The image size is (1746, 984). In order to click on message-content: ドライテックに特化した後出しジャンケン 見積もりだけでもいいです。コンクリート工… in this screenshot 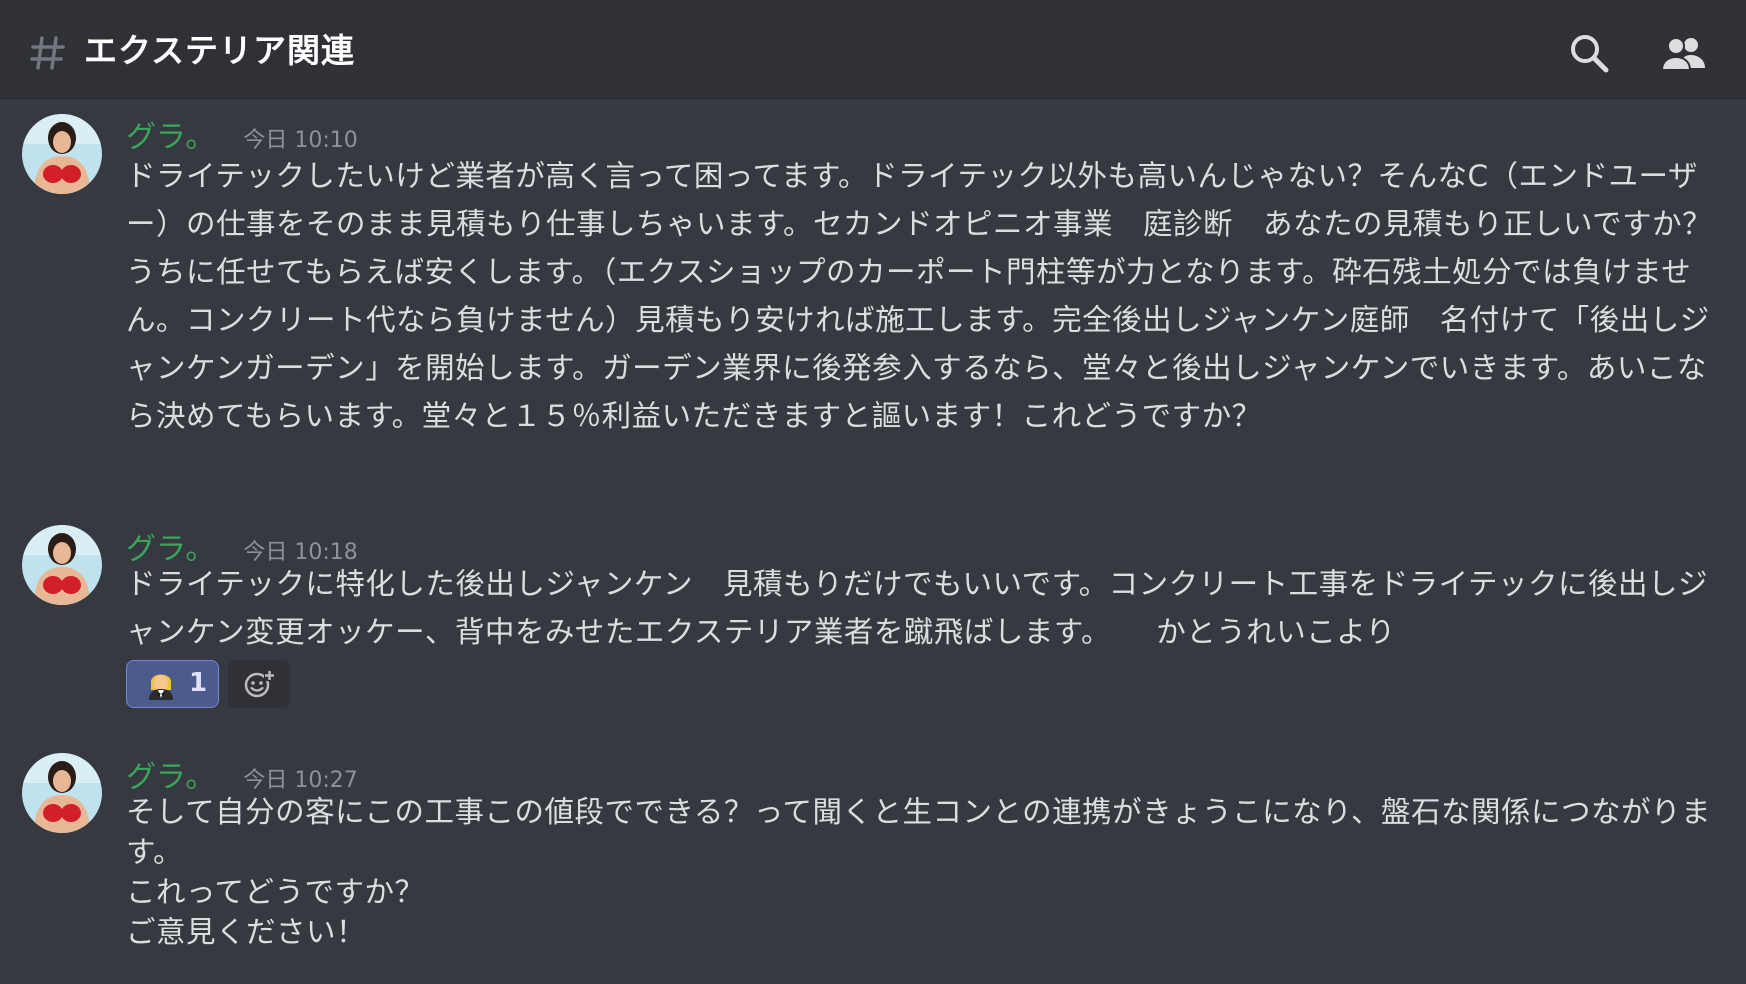, I will do `click(917, 608)`.